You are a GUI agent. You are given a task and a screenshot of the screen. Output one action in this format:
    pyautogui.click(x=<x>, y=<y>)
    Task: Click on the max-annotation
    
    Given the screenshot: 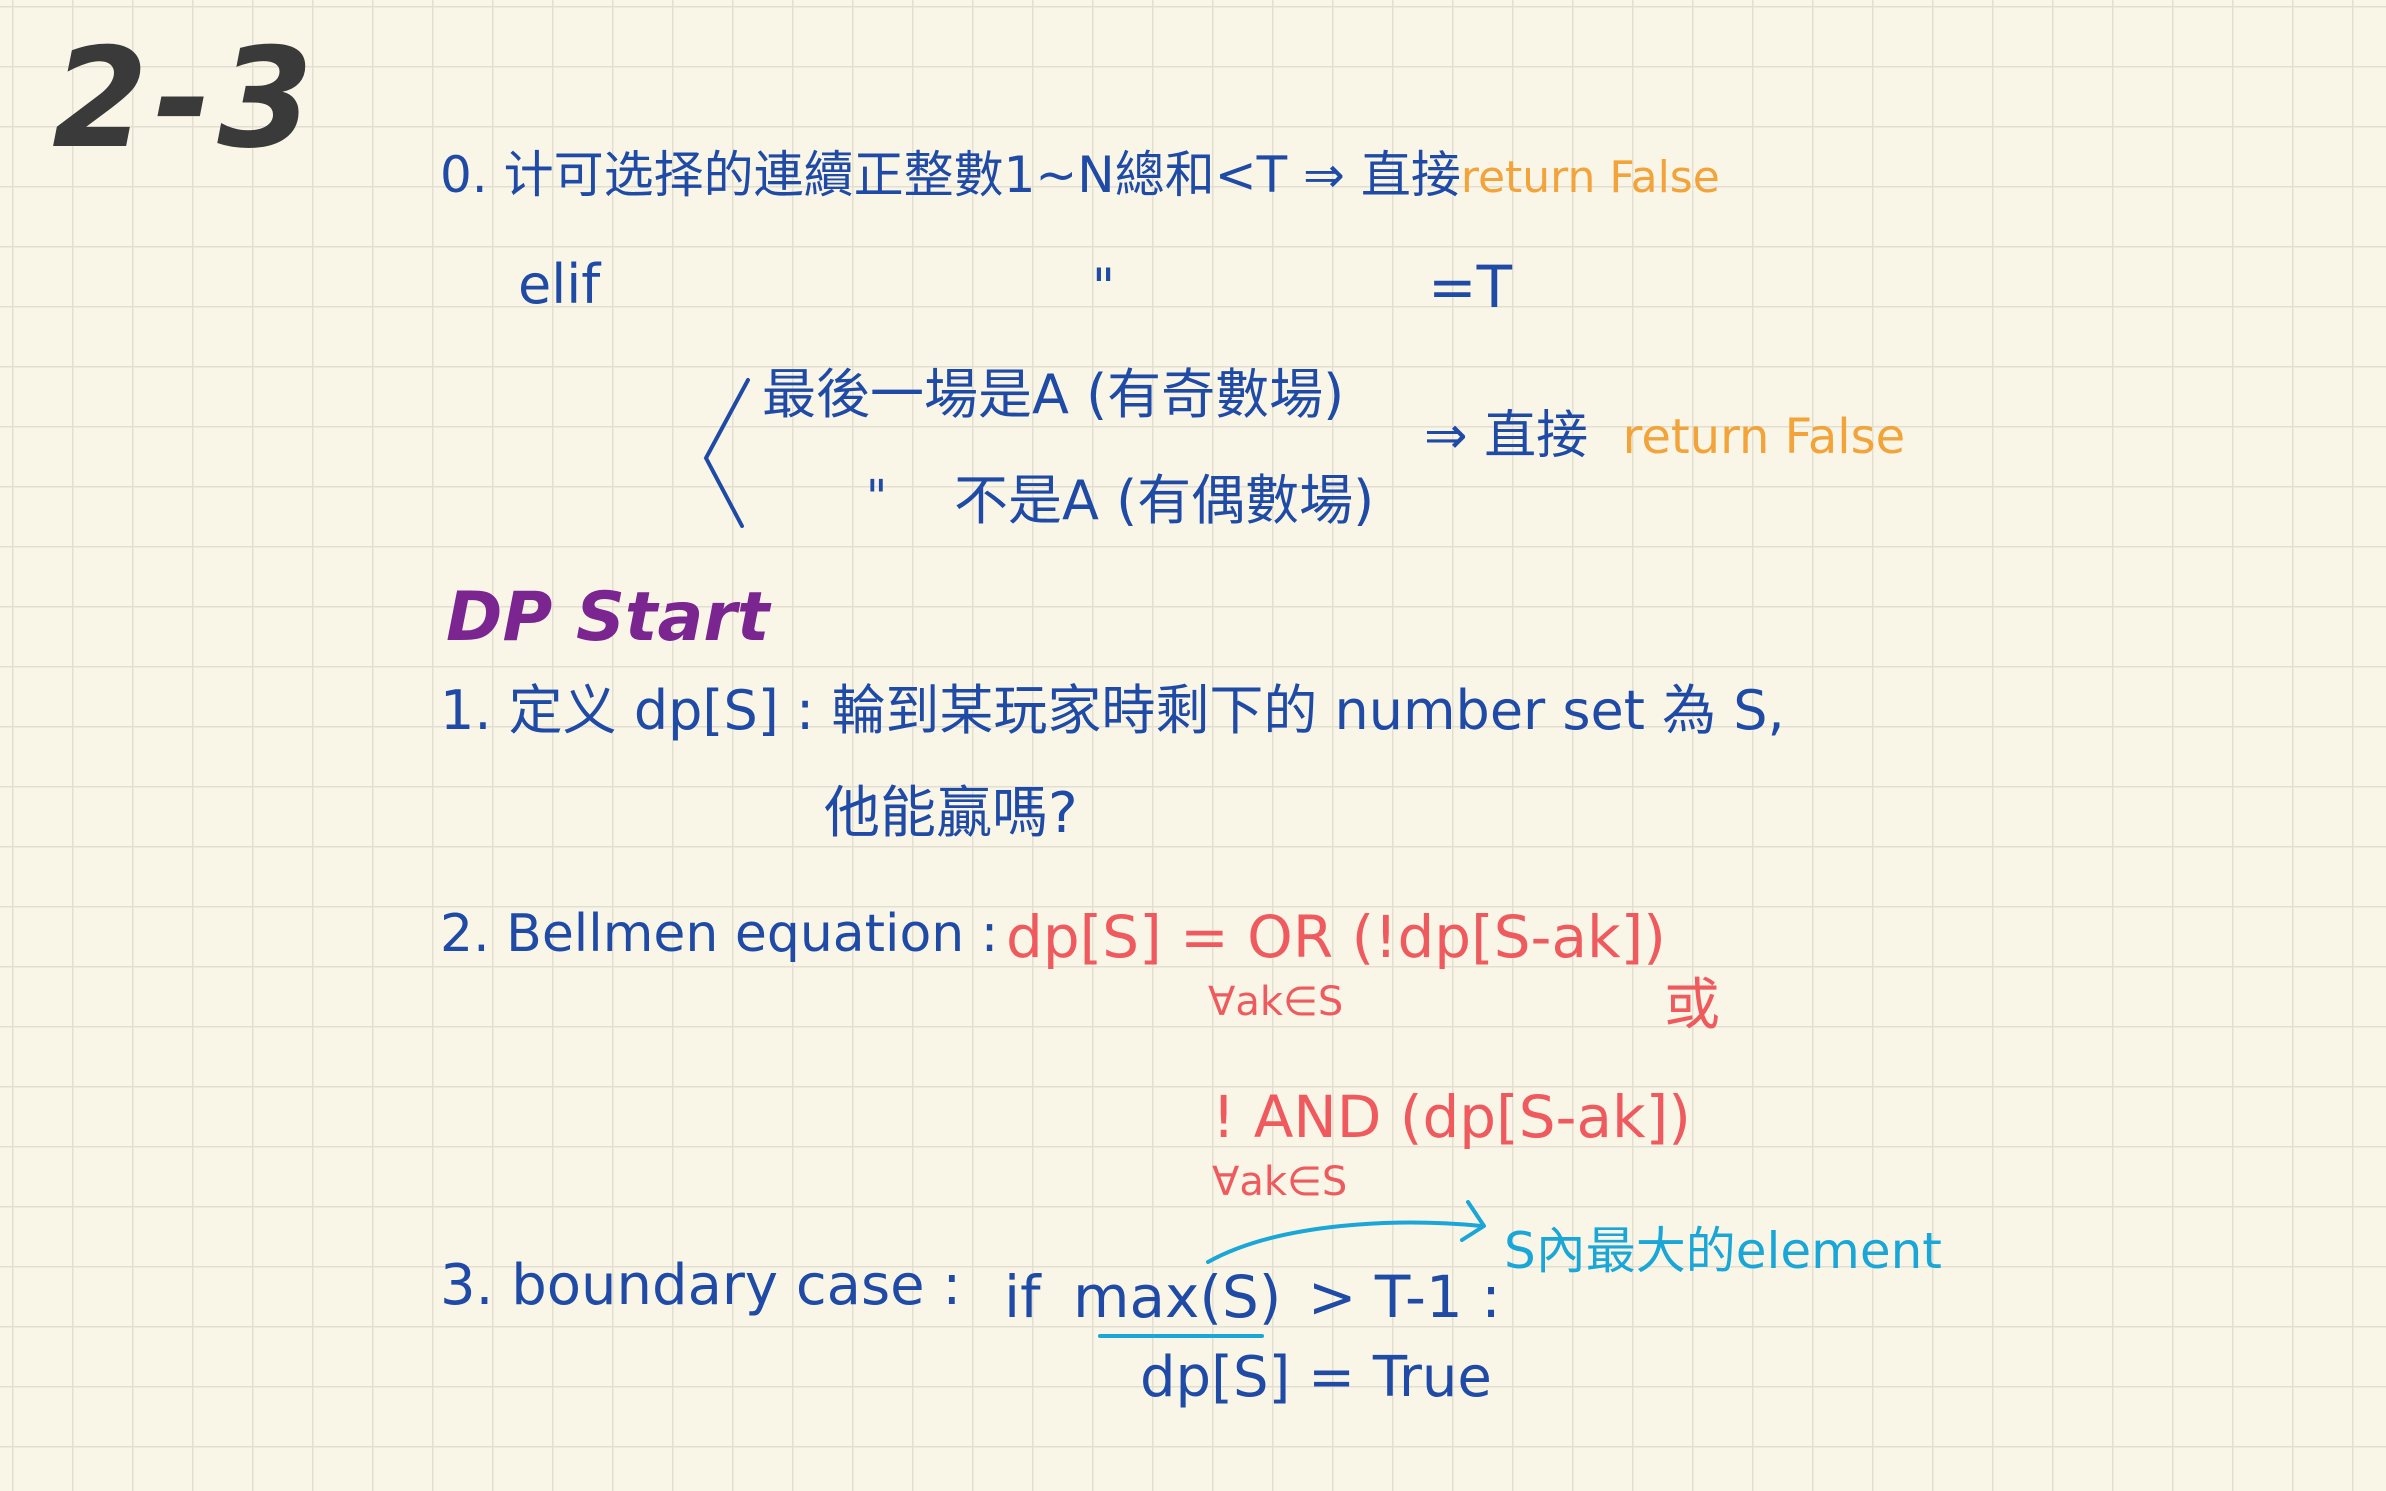 What is the action you would take?
    pyautogui.click(x=1292, y=1269)
    